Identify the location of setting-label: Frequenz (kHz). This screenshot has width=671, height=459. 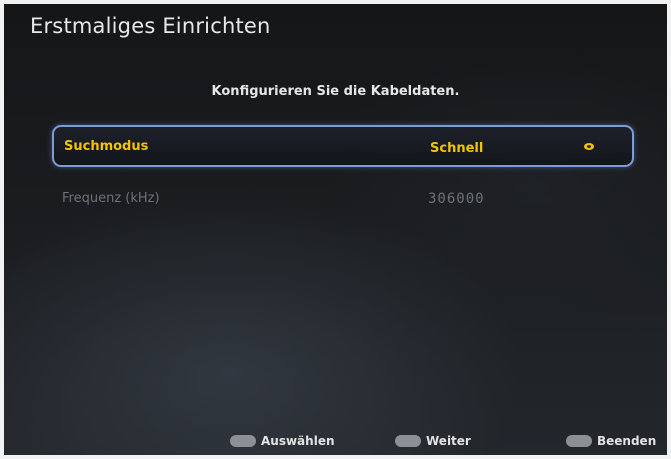
(111, 198).